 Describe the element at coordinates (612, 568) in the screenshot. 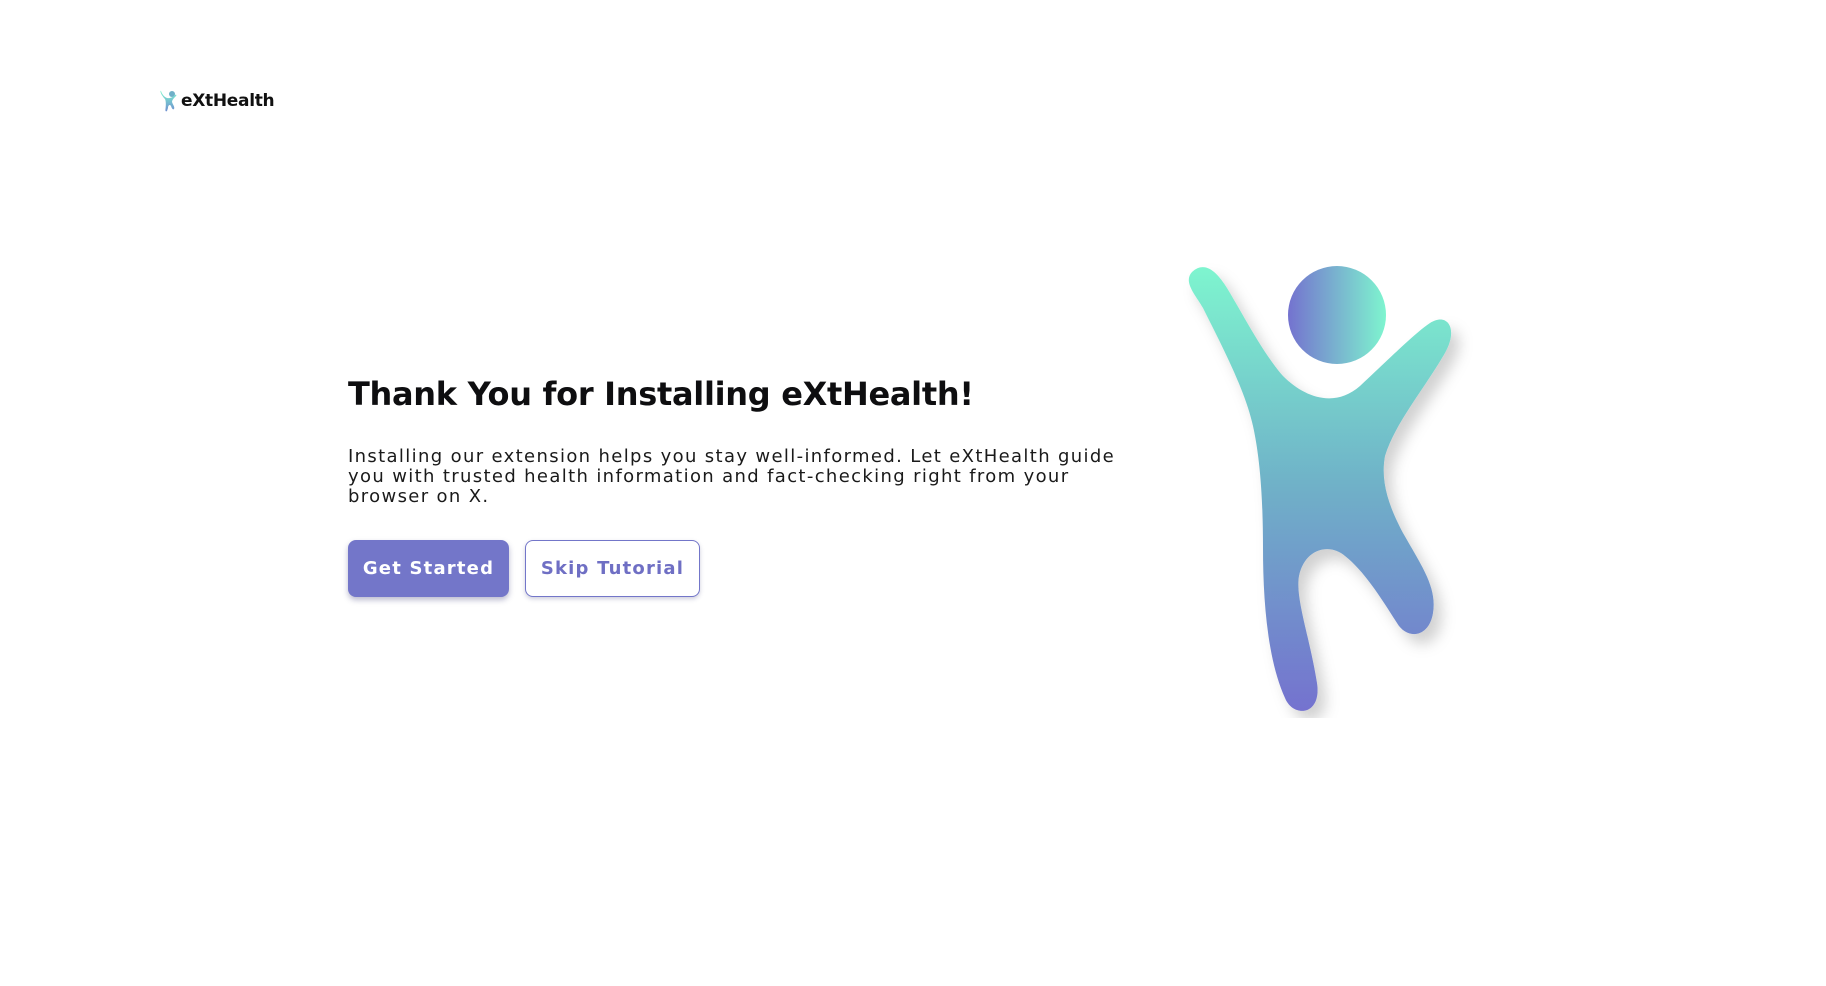

I see `skip-tutorial-button: Skip Tutorial` at that location.